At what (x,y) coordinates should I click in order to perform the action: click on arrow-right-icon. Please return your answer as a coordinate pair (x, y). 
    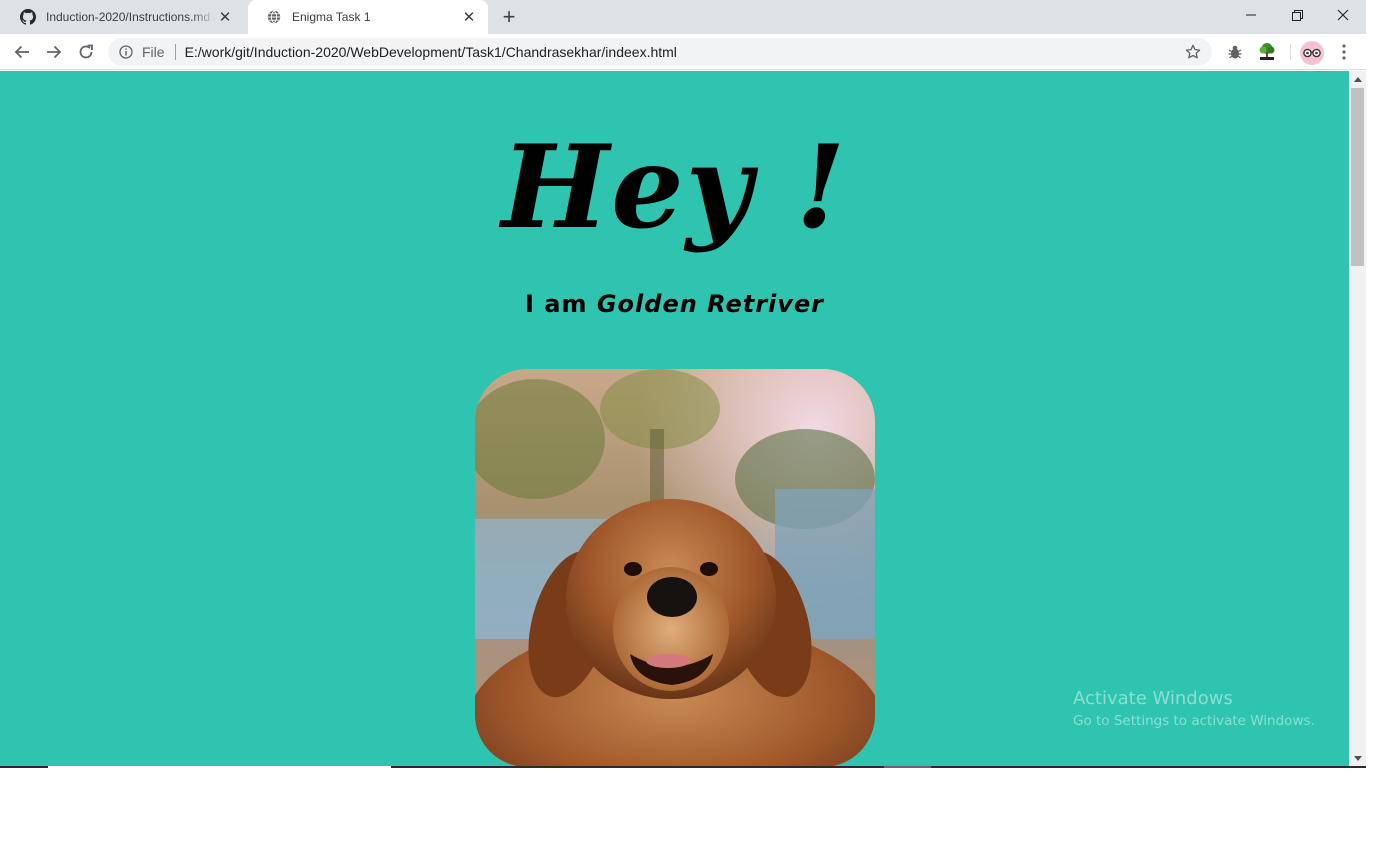
    Looking at the image, I should click on (54, 52).